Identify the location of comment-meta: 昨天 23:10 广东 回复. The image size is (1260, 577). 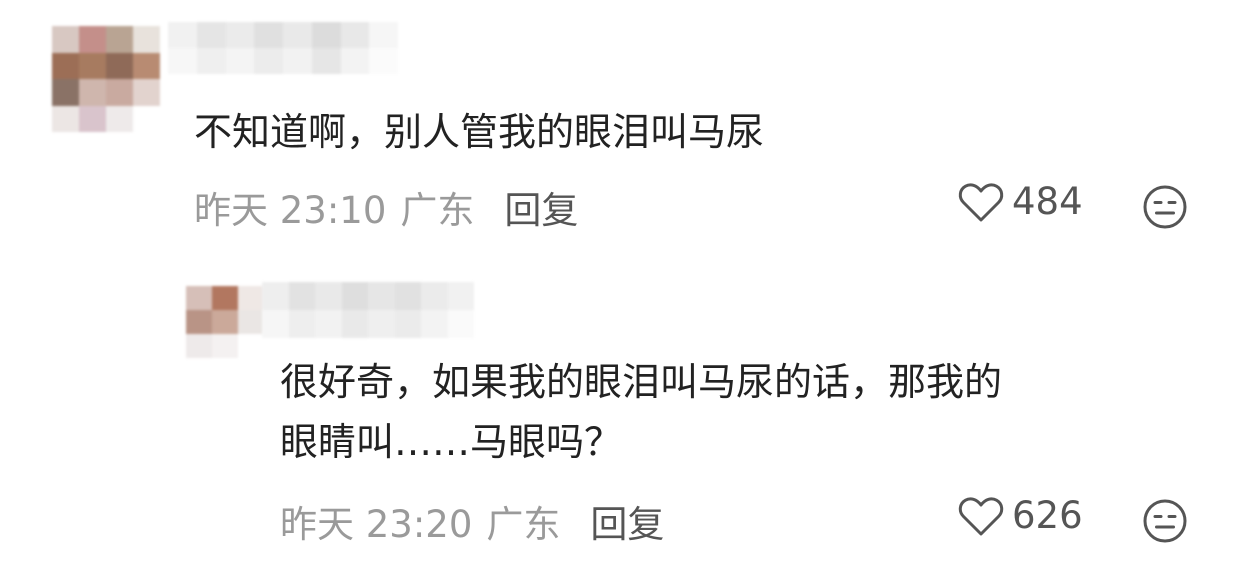
(386, 207).